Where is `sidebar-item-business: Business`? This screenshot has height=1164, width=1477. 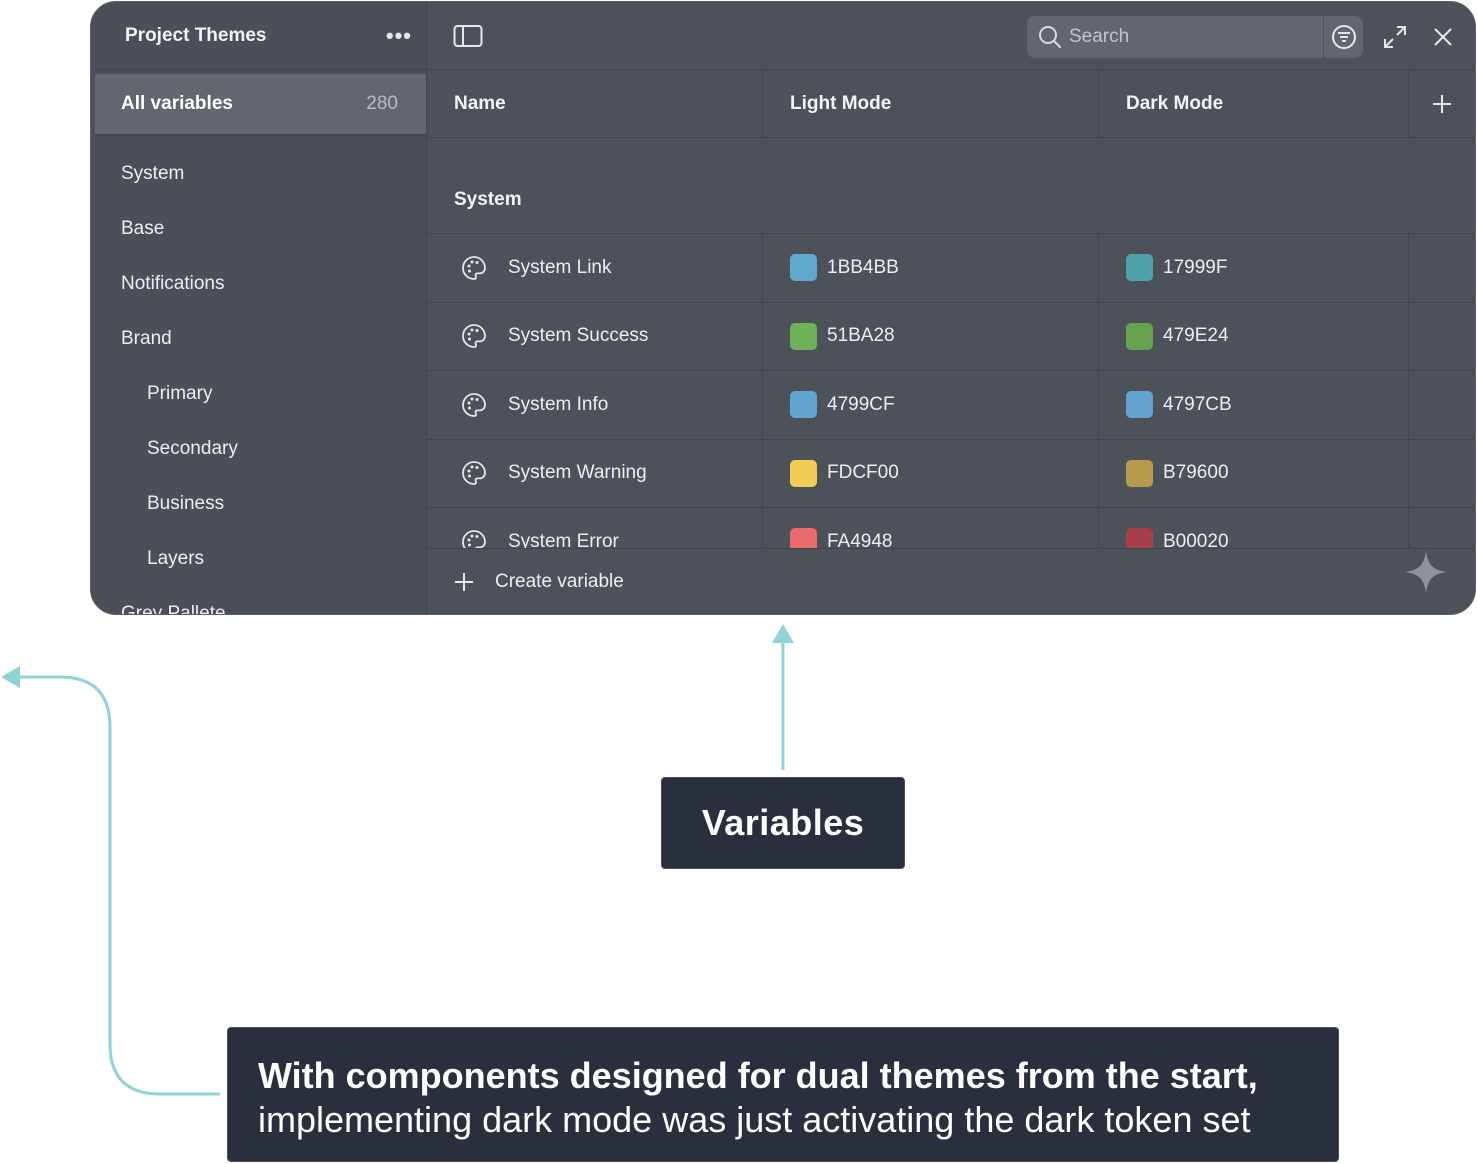 sidebar-item-business: Business is located at coordinates (258, 503).